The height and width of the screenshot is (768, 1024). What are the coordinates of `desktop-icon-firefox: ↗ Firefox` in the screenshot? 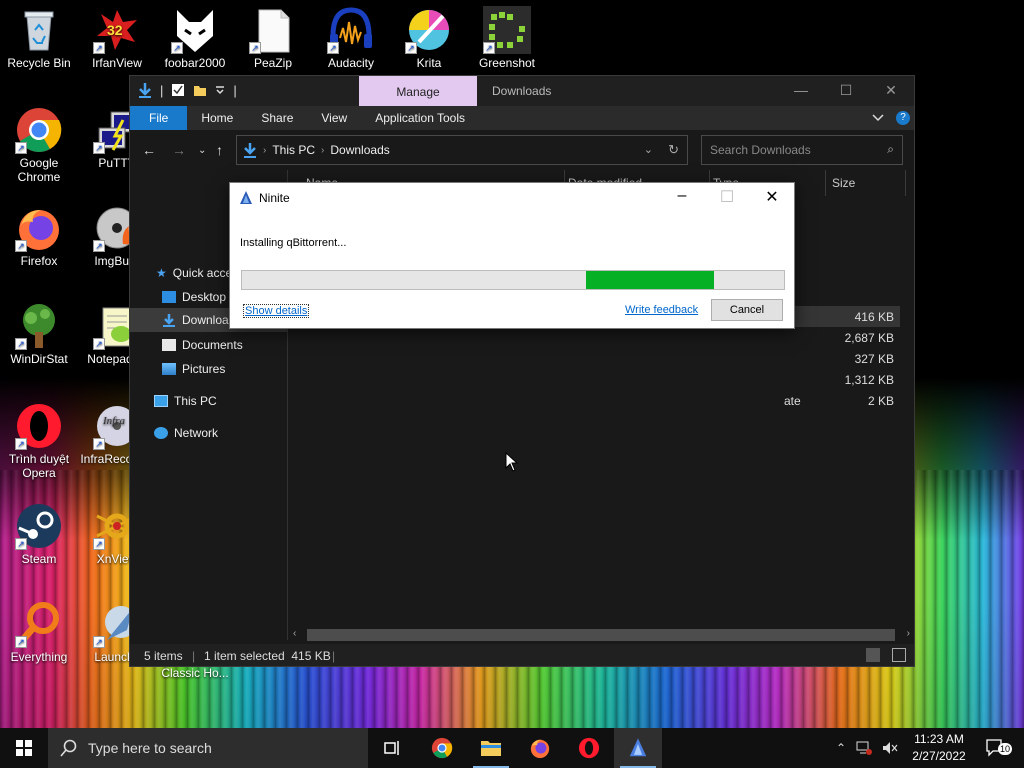 It's located at (39, 236).